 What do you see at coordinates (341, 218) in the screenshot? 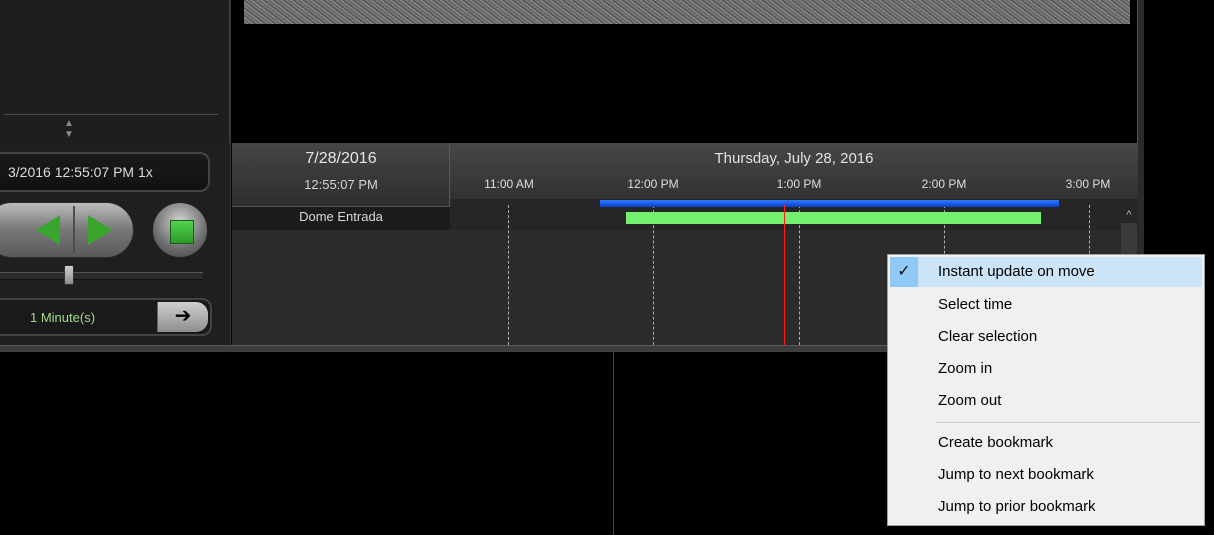
I see `camera-name: Dome Entrada` at bounding box center [341, 218].